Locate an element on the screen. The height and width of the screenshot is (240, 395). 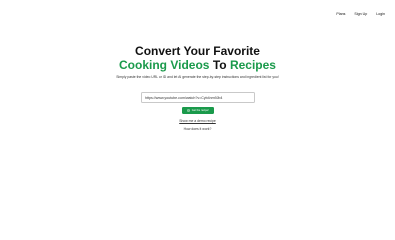
recipe-icon is located at coordinates (189, 110).